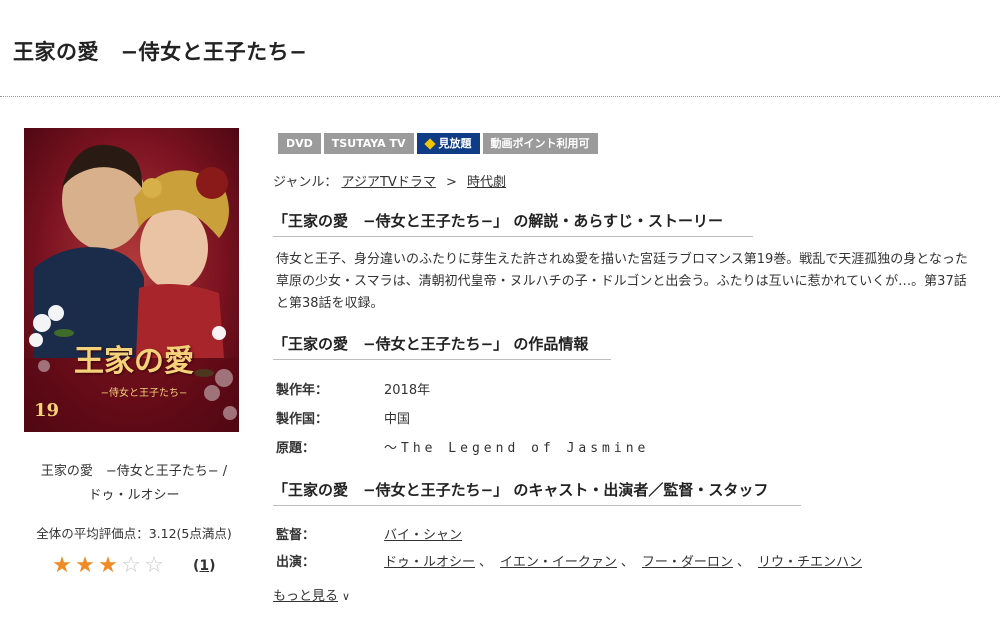  I want to click on info-year-value: 2018年, so click(407, 390).